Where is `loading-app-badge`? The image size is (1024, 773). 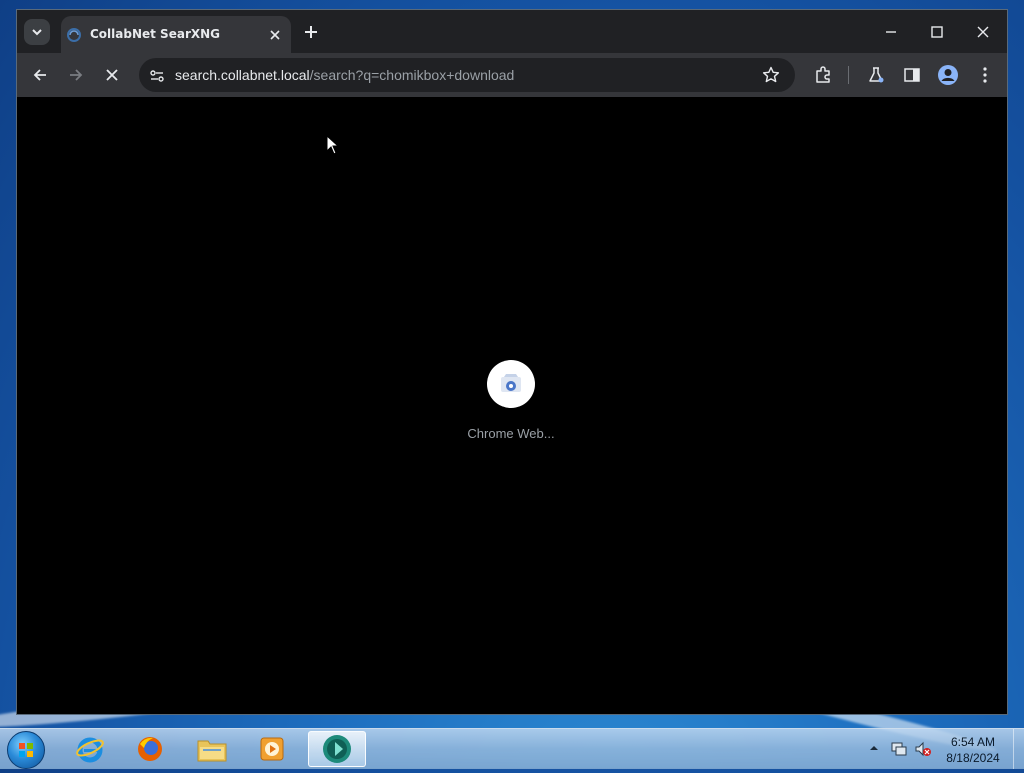
loading-app-badge is located at coordinates (511, 384).